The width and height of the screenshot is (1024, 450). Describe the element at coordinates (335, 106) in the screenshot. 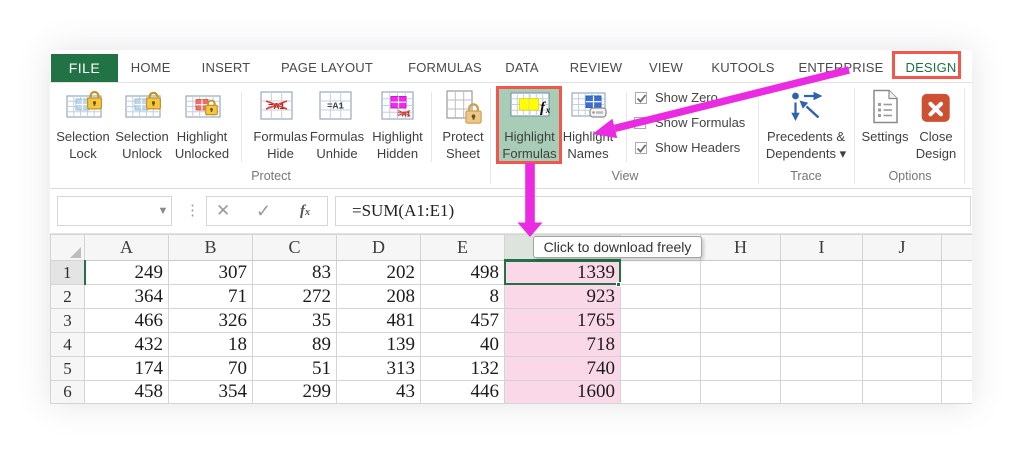

I see `svg-text: =A1` at that location.